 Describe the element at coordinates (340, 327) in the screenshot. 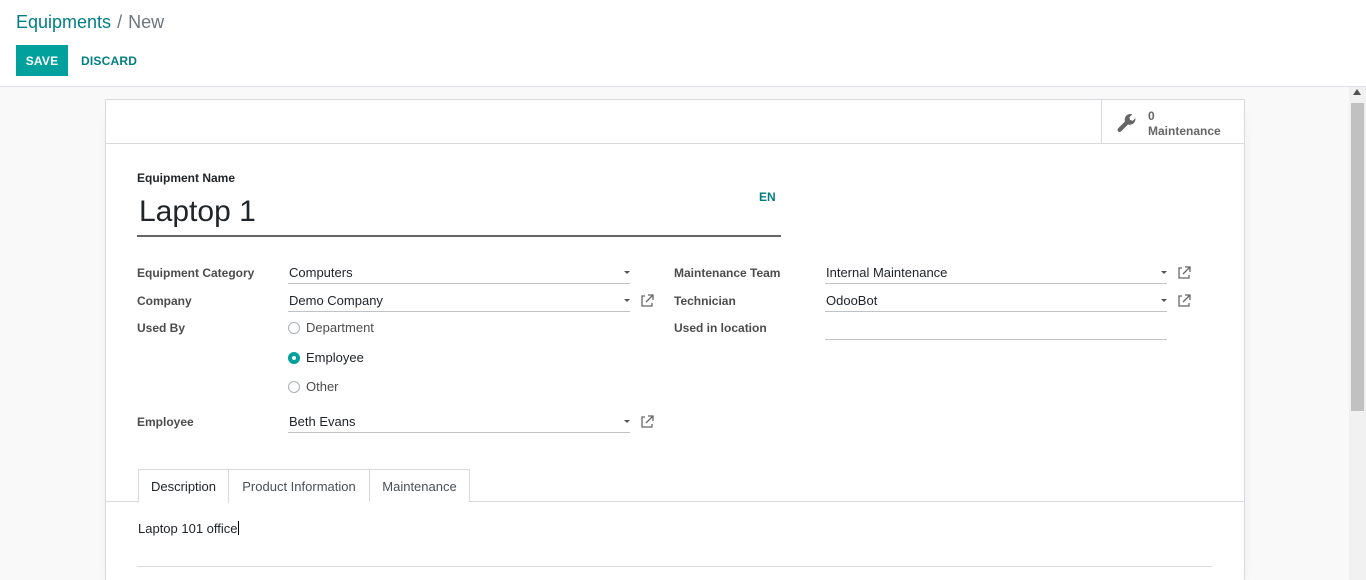

I see `department-option-label: Department` at that location.